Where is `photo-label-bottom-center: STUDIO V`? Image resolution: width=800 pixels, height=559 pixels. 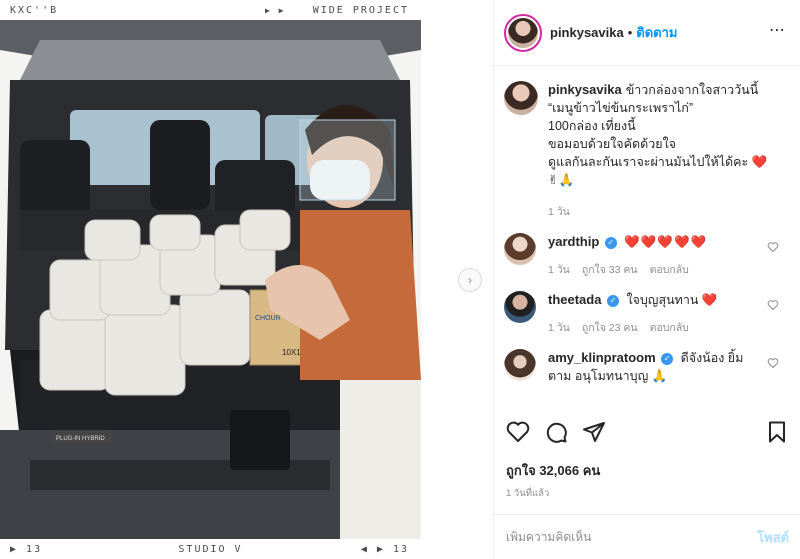
photo-label-bottom-center: STUDIO V is located at coordinates (210, 549).